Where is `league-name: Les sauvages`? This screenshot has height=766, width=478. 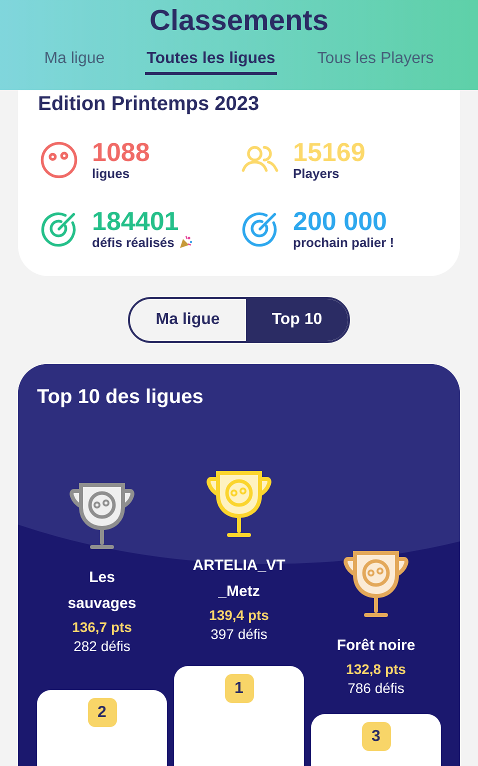
league-name: Les sauvages is located at coordinates (102, 591).